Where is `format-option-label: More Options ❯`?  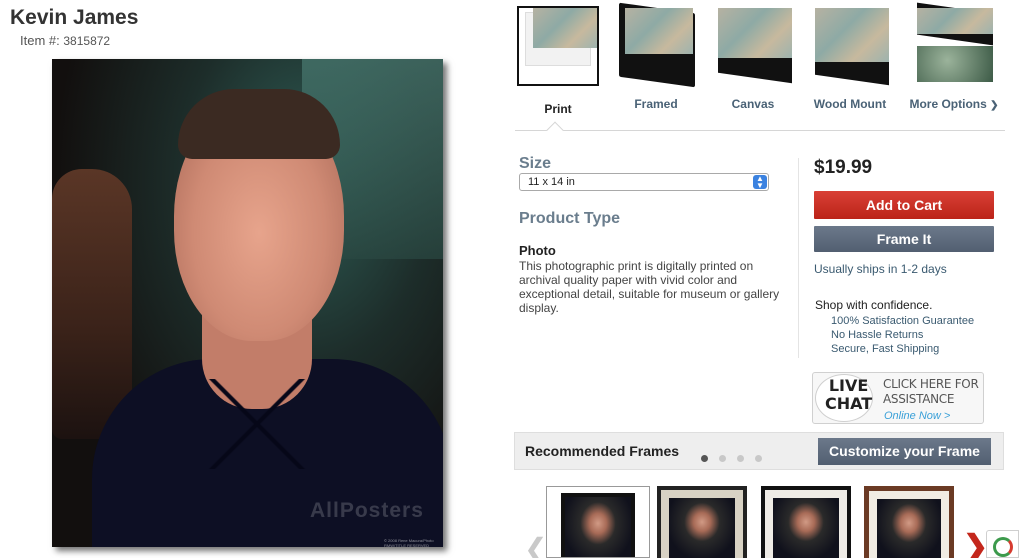 format-option-label: More Options ❯ is located at coordinates (954, 104).